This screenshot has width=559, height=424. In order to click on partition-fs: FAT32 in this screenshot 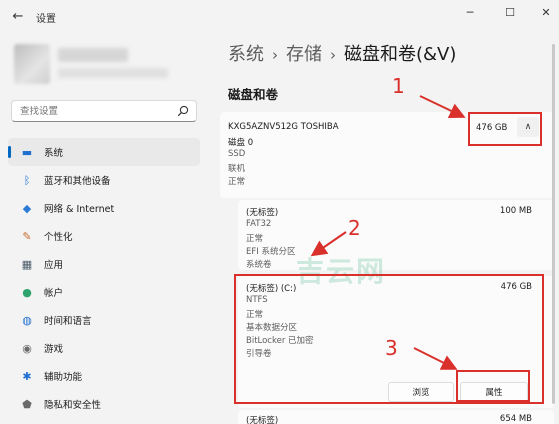, I will do `click(259, 224)`.